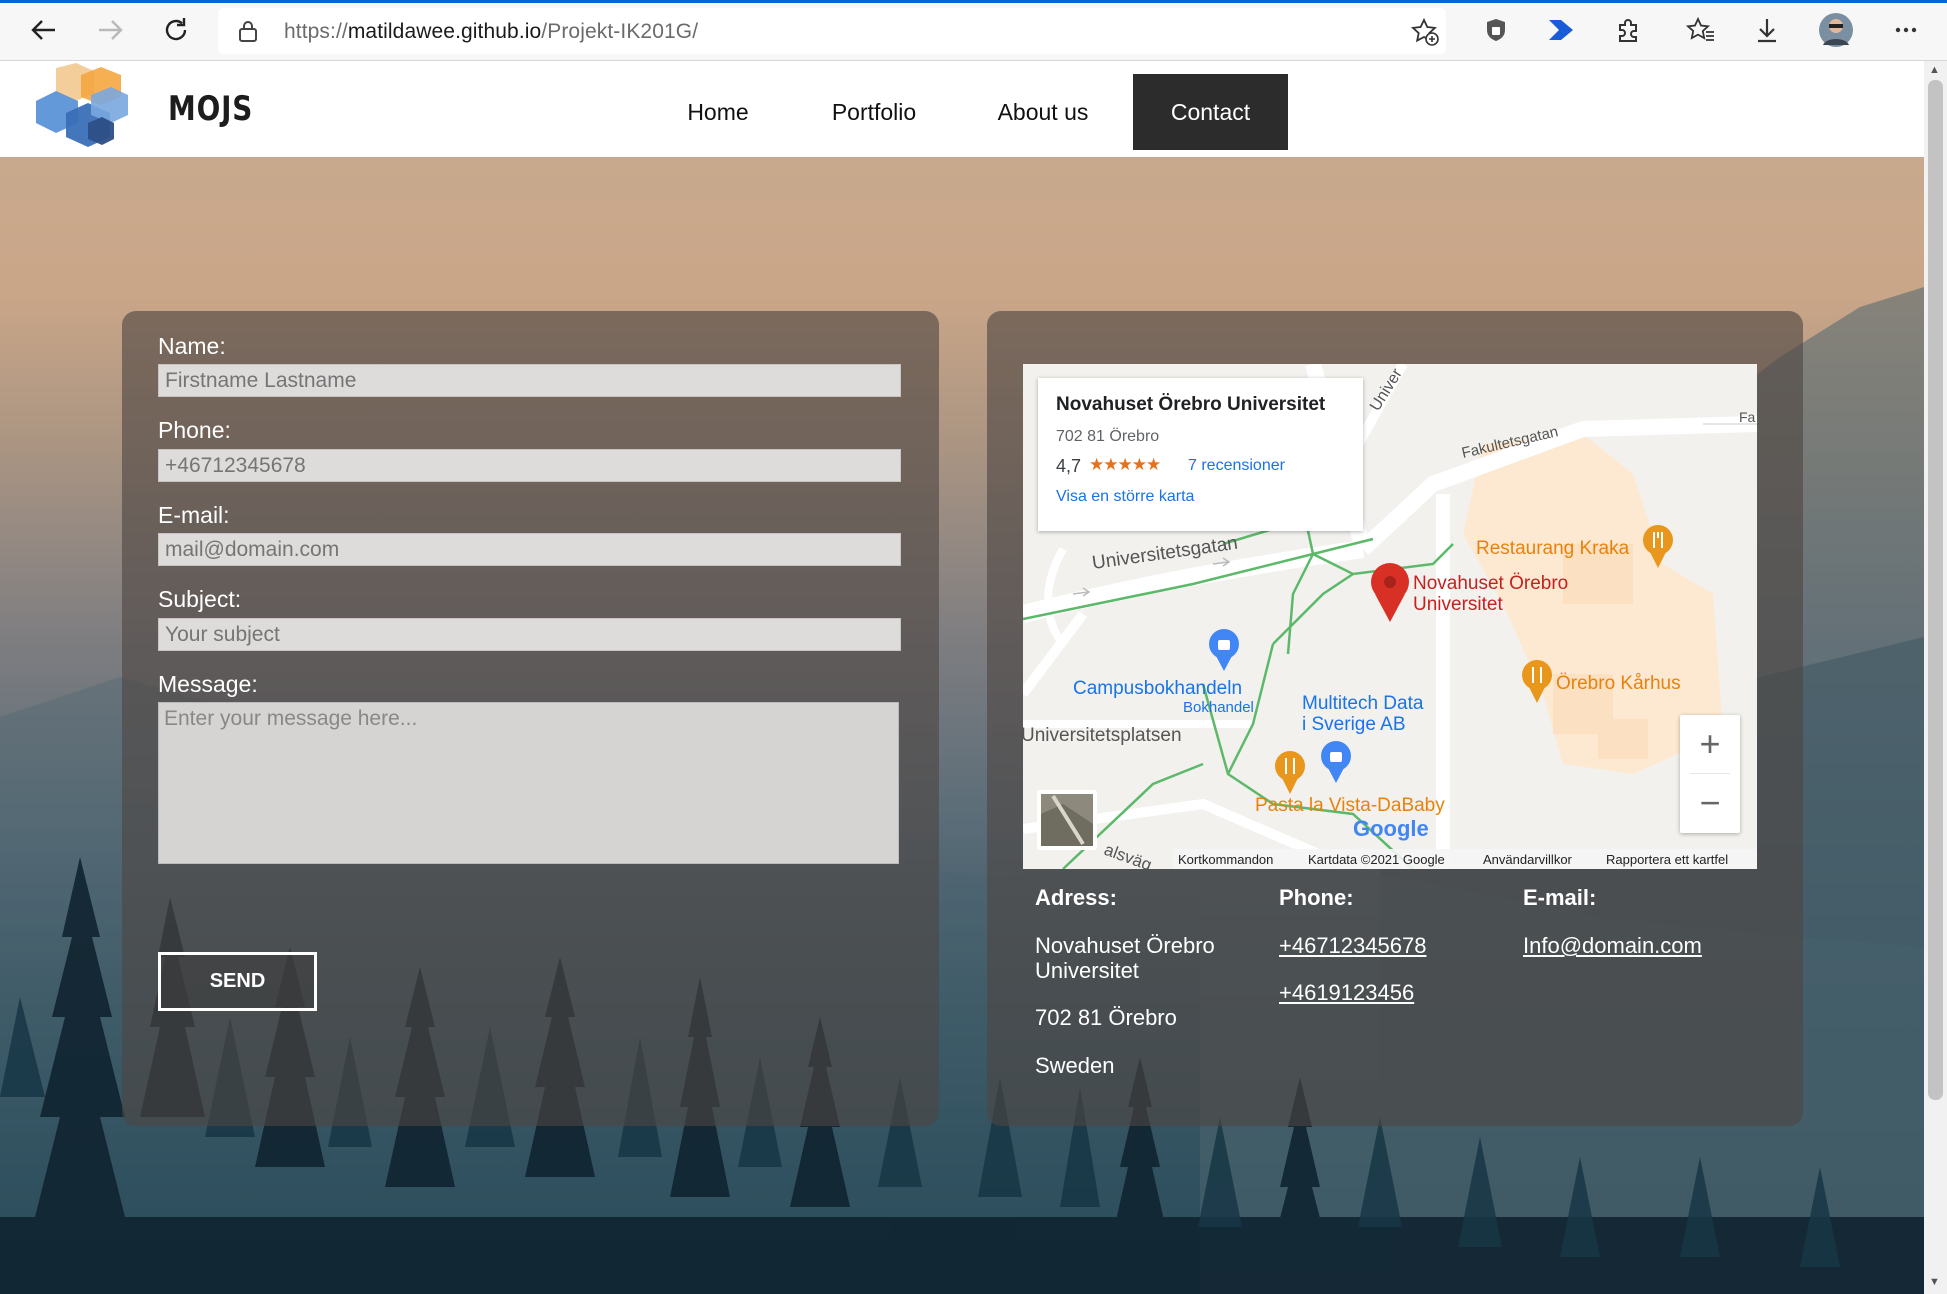 This screenshot has height=1294, width=1947. Describe the element at coordinates (1747, 417) in the screenshot. I see `map-label-fa: Fa` at that location.